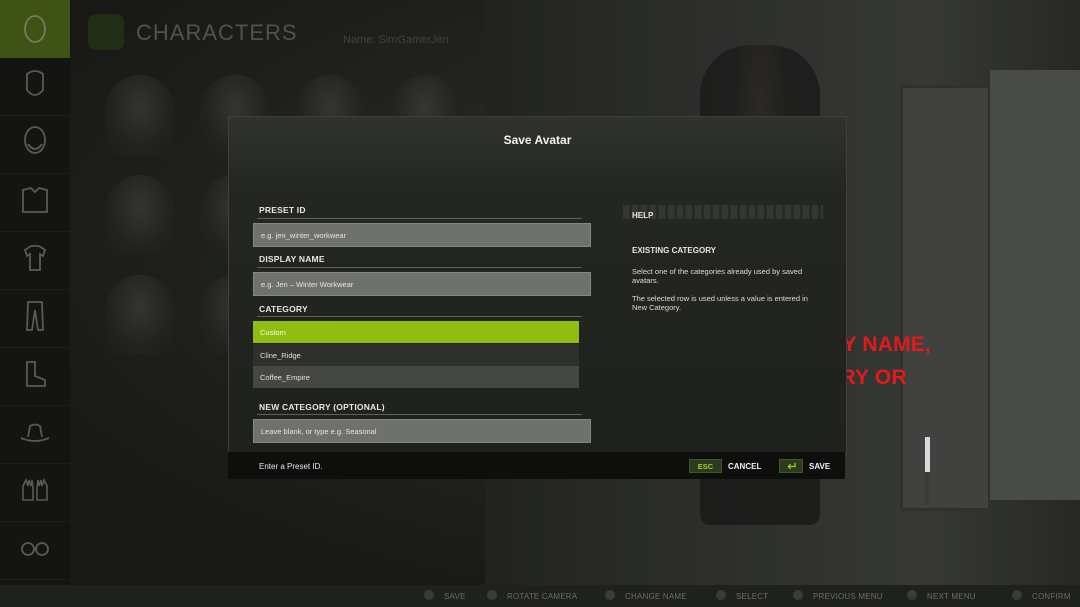 The image size is (1080, 607). What do you see at coordinates (643, 215) in the screenshot?
I see `help-title: HELP` at bounding box center [643, 215].